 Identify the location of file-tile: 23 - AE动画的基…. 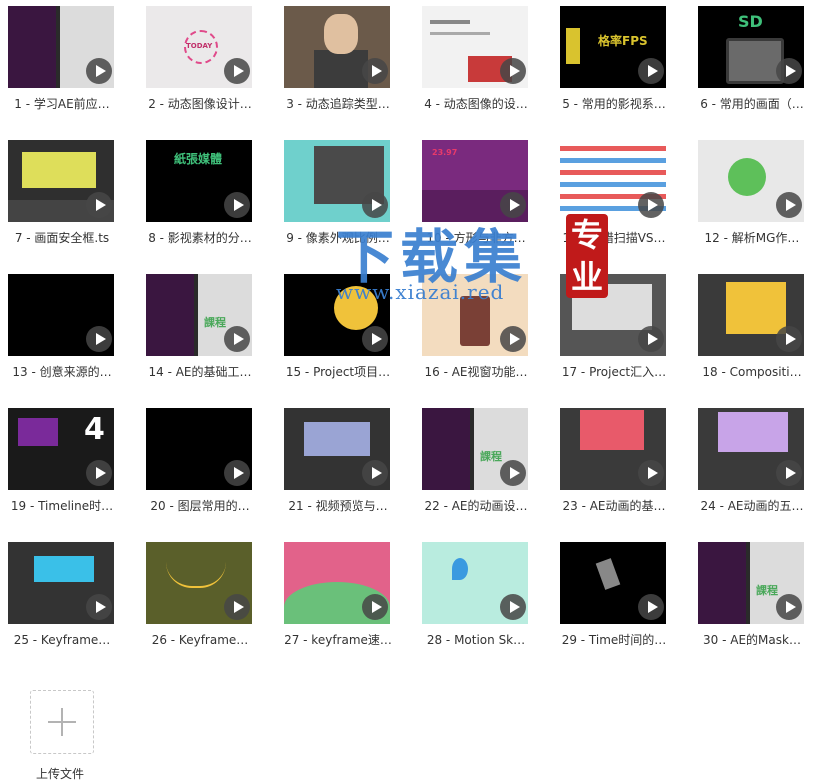
(624, 470).